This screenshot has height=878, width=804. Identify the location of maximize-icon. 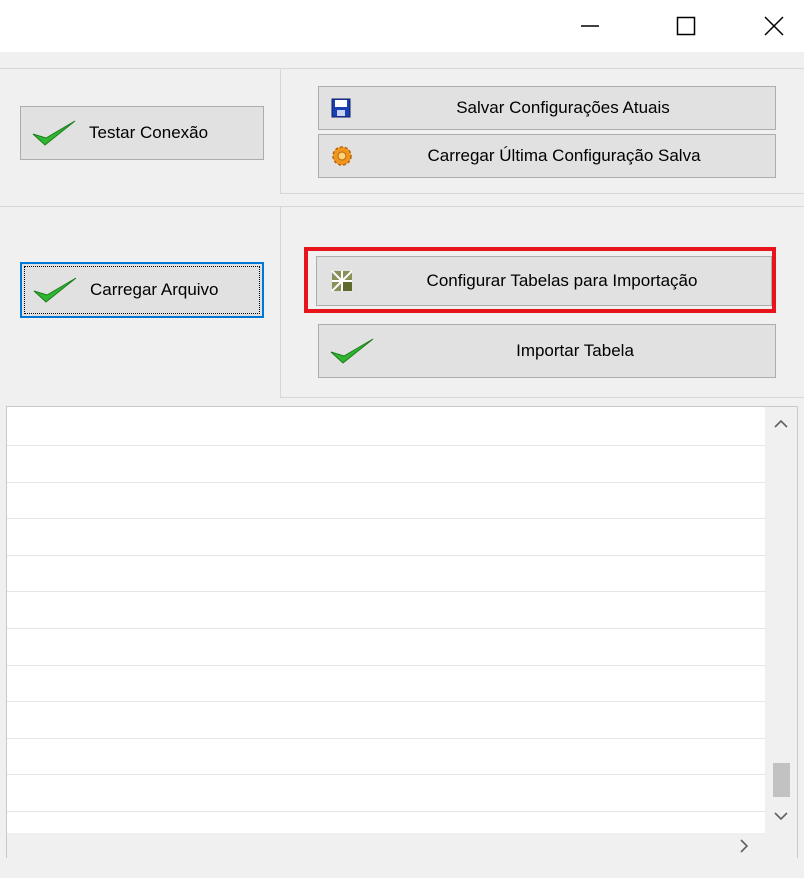
(686, 26).